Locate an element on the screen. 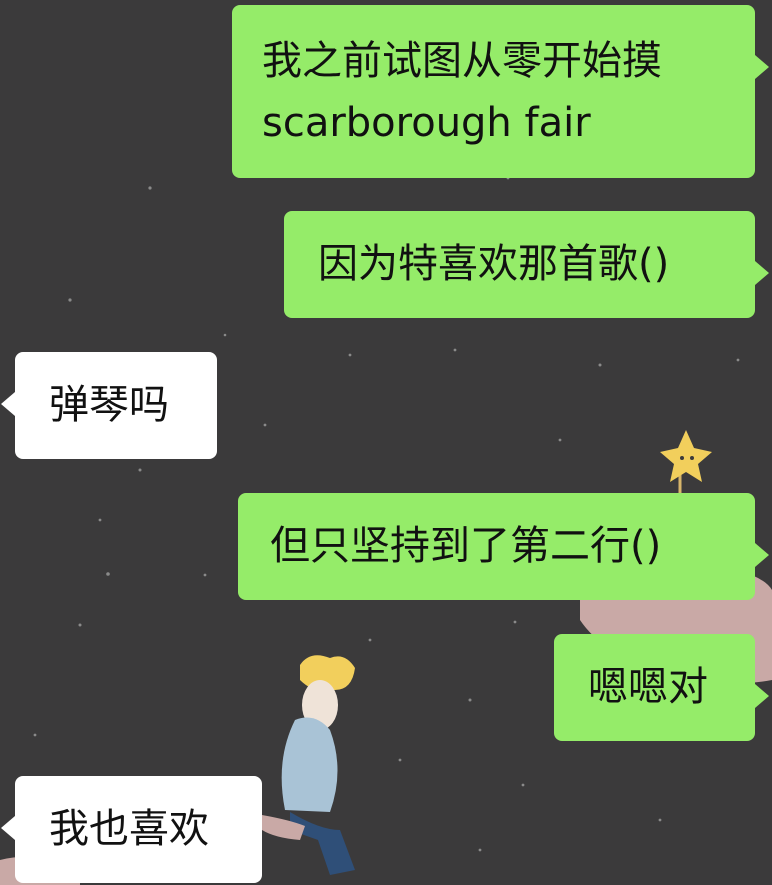  message-bubble-sent: 但只坚持到了第二行() is located at coordinates (503, 546).